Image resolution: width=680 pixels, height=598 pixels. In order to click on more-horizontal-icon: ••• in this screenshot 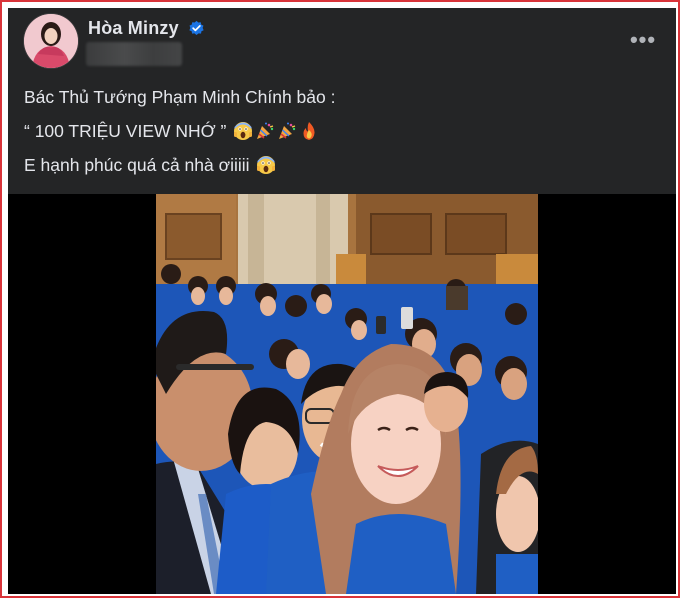, I will do `click(643, 39)`.